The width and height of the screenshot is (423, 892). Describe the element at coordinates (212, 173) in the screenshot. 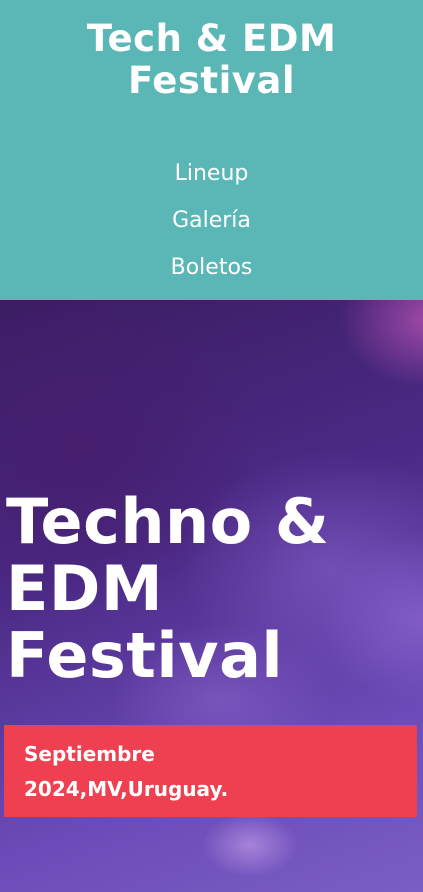

I see `nav-item-lineup: Lineup` at that location.